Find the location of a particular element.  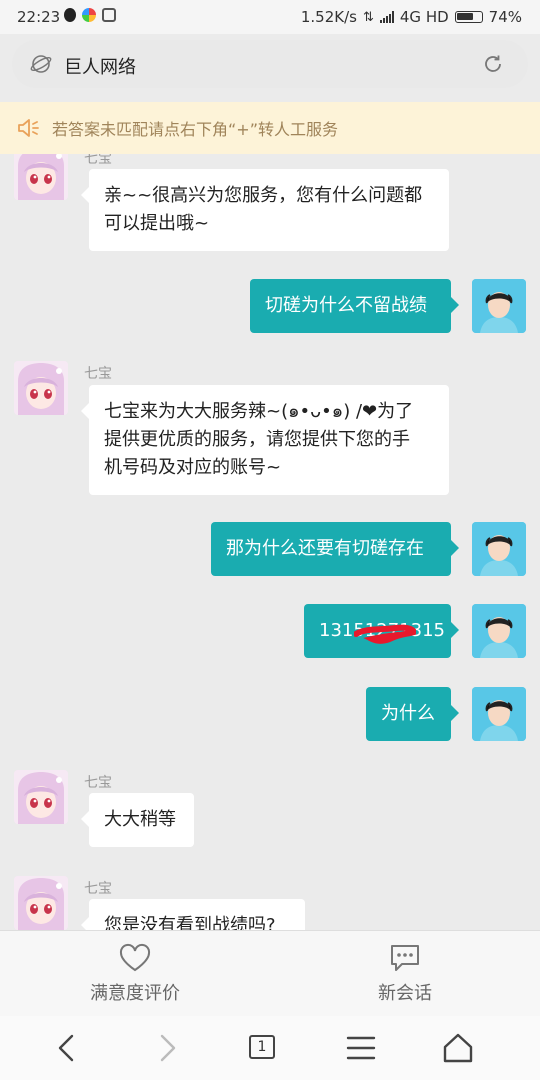

heart-icon is located at coordinates (135, 957).